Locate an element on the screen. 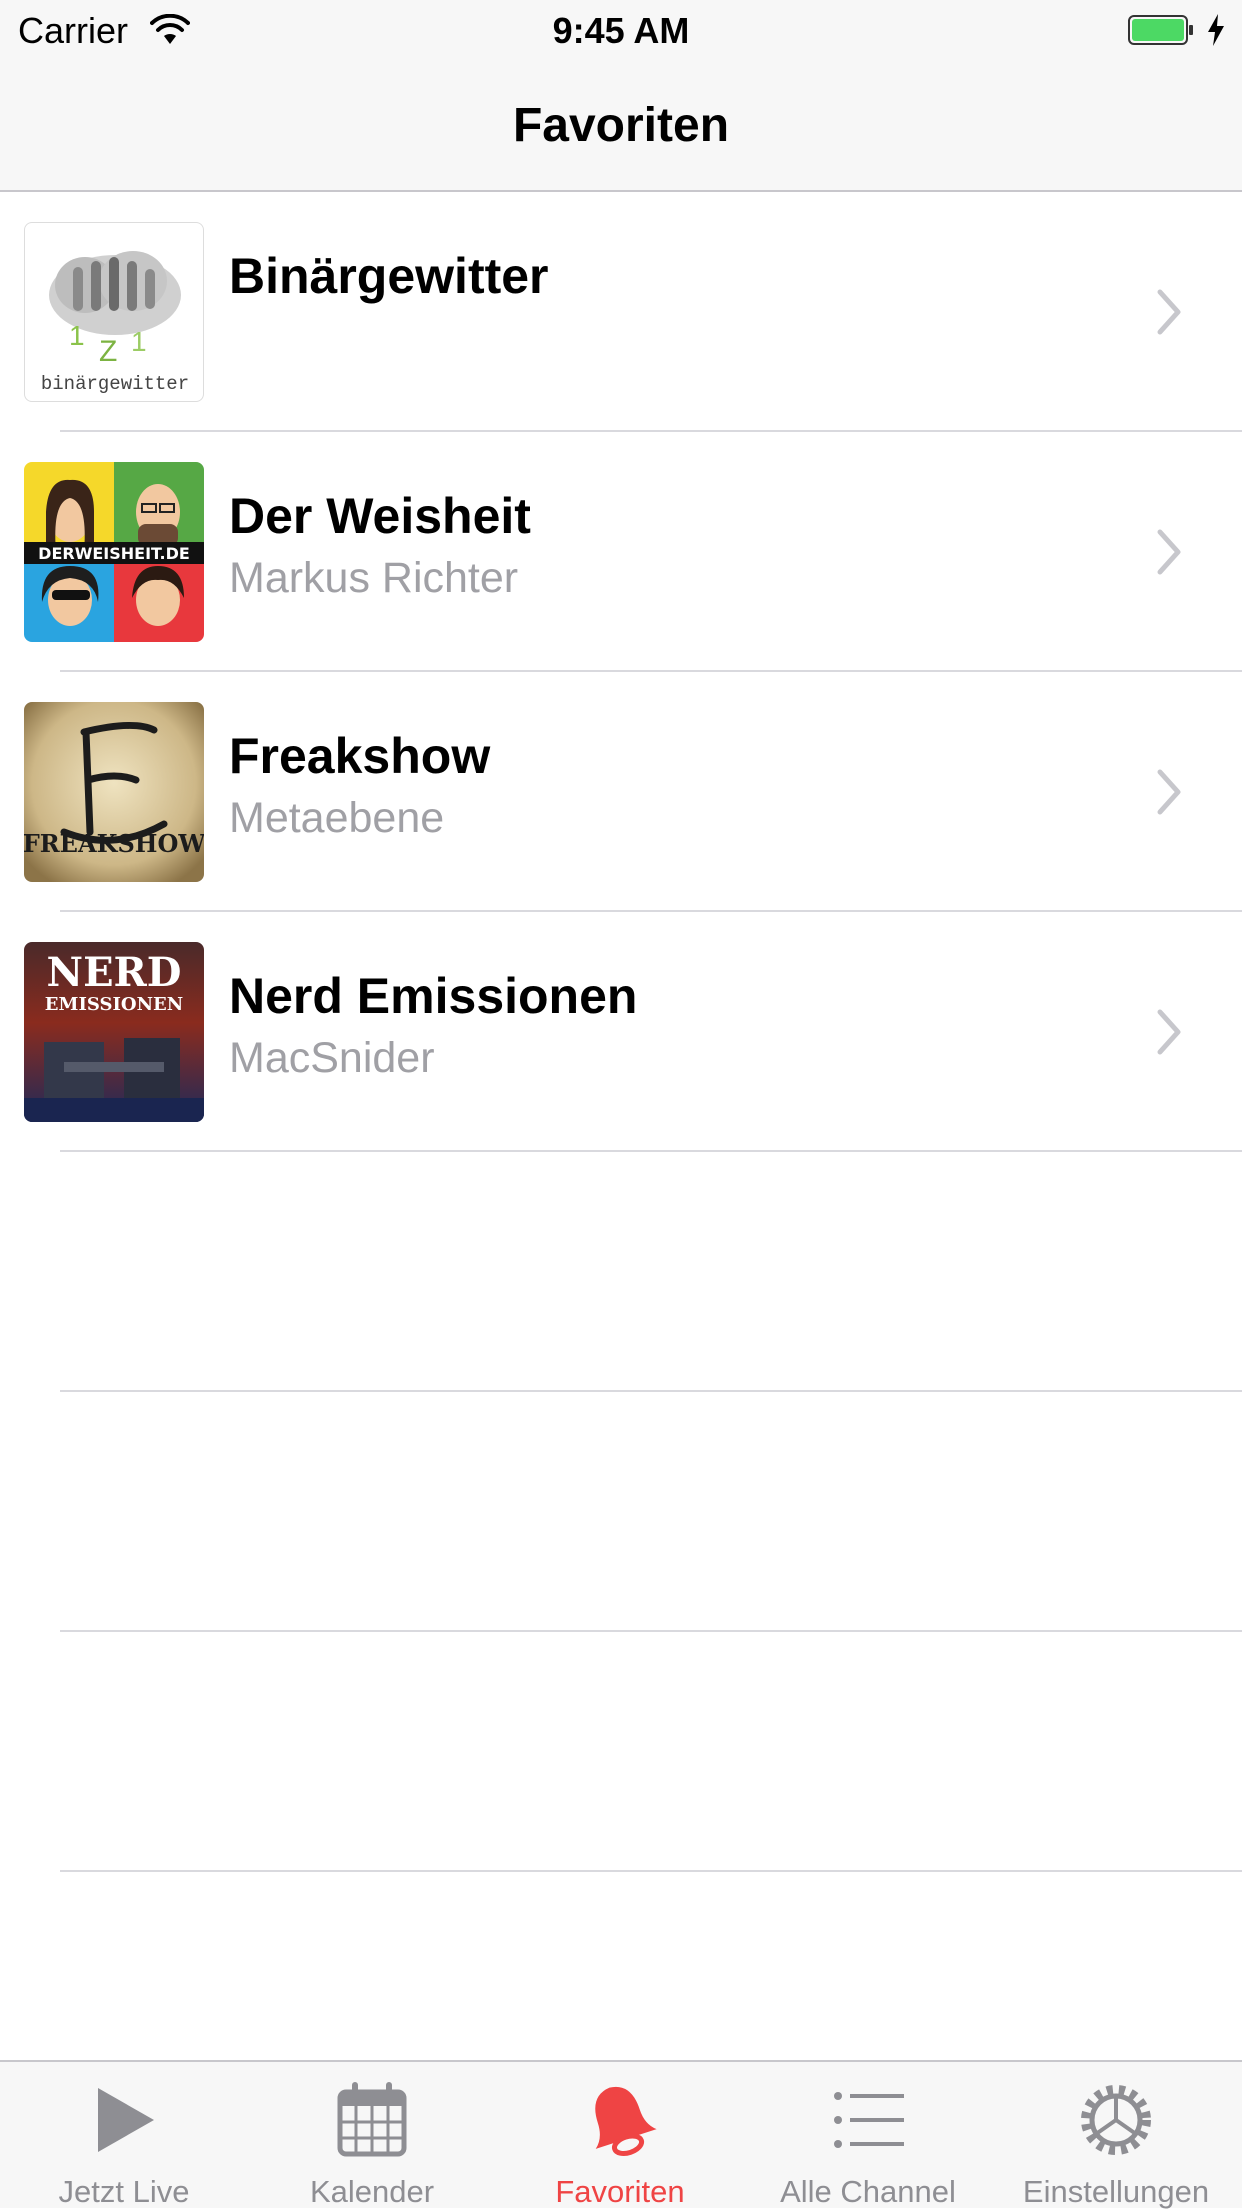  podcast-title: Freakshow is located at coordinates (360, 756).